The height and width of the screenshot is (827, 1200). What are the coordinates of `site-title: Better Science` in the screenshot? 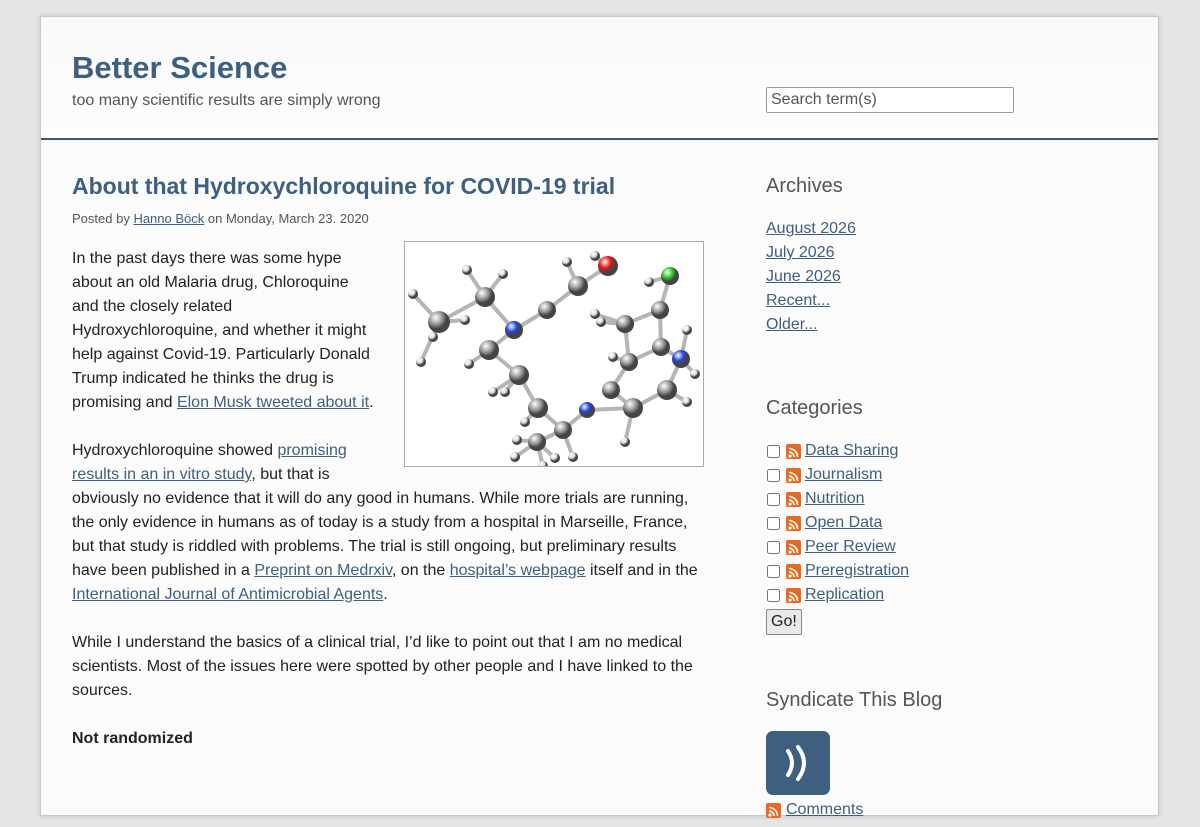 It's located at (179, 68).